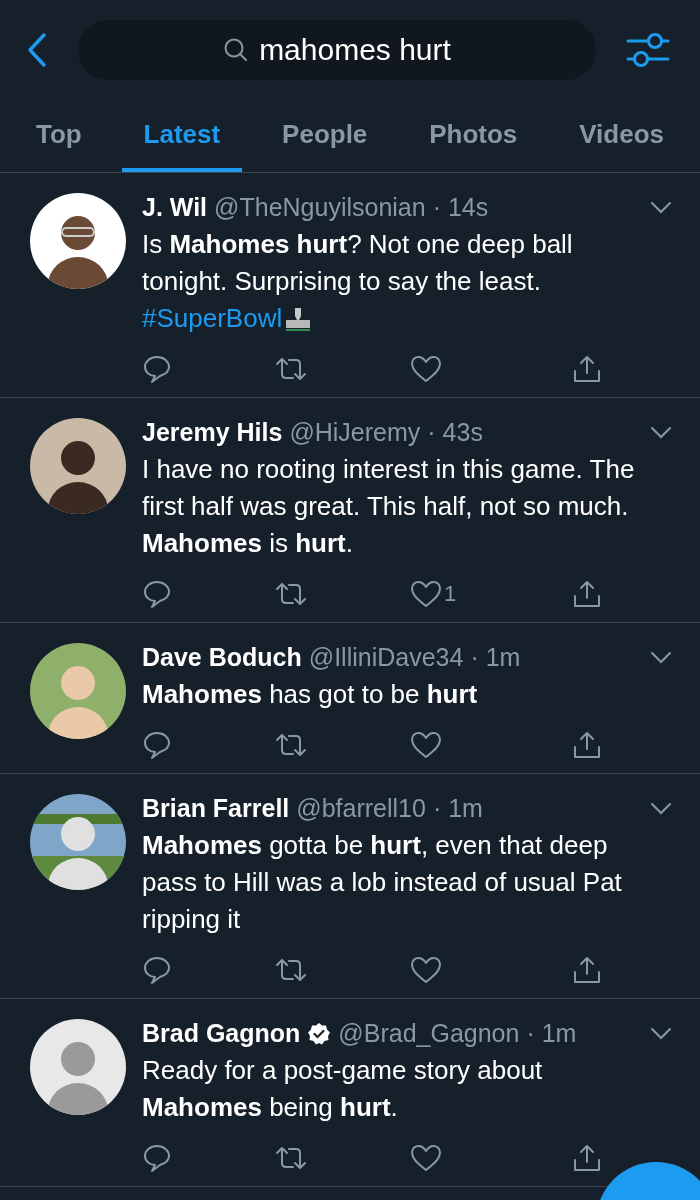 This screenshot has width=700, height=1200. What do you see at coordinates (355, 50) in the screenshot?
I see `search-query: mahomes hurt` at bounding box center [355, 50].